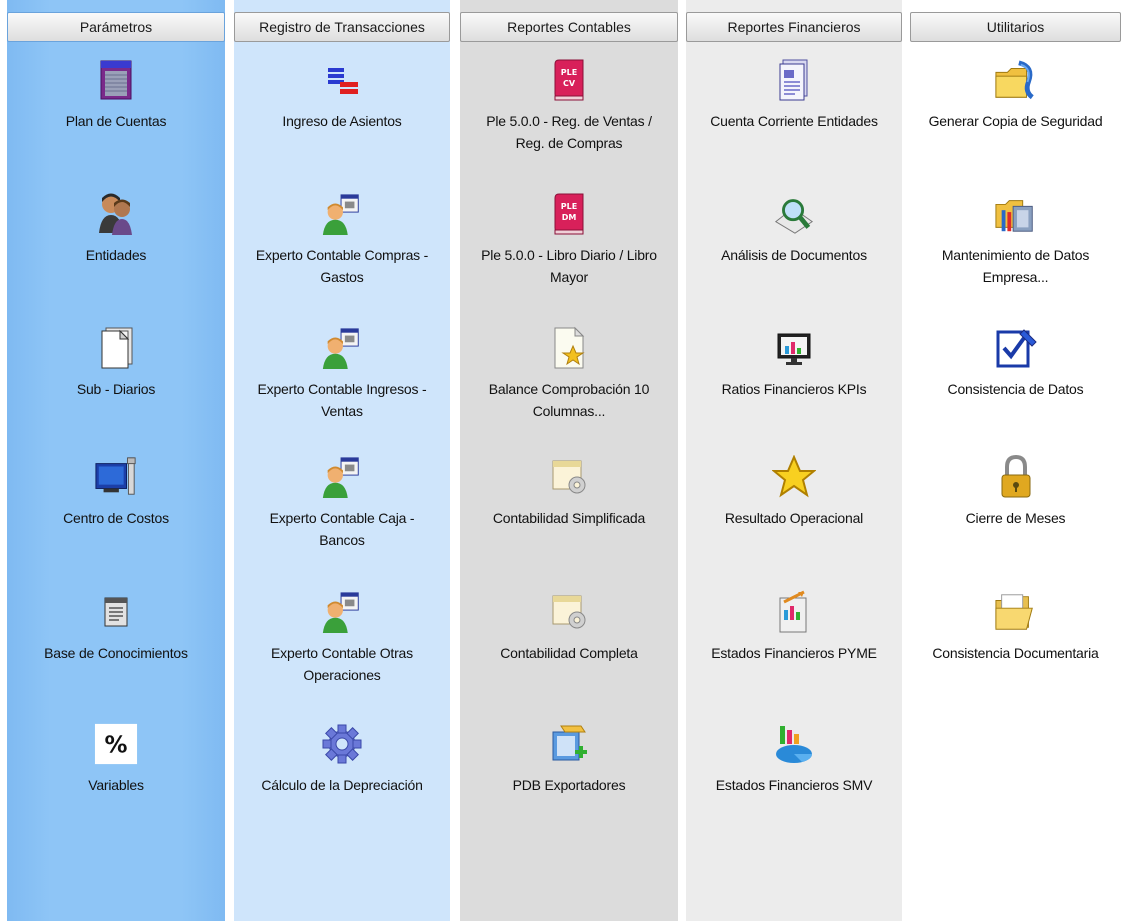 This screenshot has width=1121, height=921. Describe the element at coordinates (342, 785) in the screenshot. I see `menu-item-label: Cálculo de la Depreciación` at that location.